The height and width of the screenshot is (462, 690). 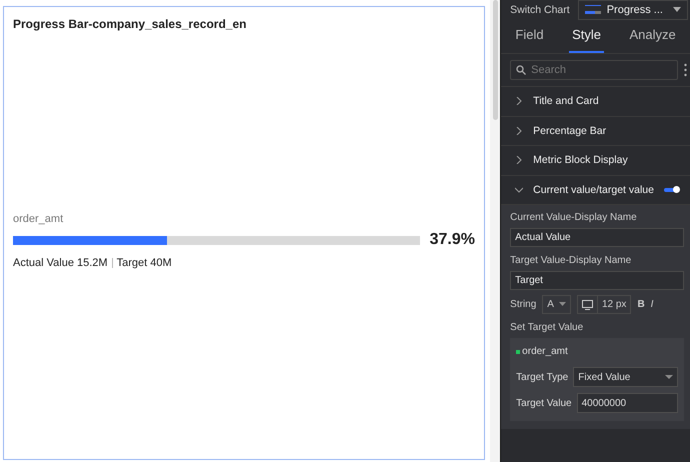 What do you see at coordinates (671, 190) in the screenshot?
I see `toggle-switch` at bounding box center [671, 190].